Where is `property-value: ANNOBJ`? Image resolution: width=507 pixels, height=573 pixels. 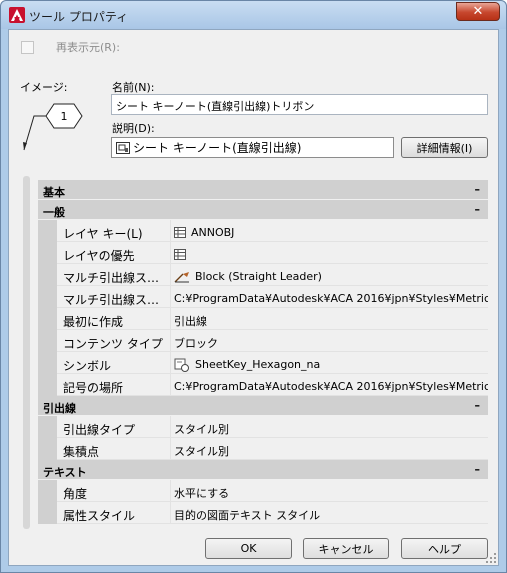
property-value: ANNOBJ is located at coordinates (329, 231).